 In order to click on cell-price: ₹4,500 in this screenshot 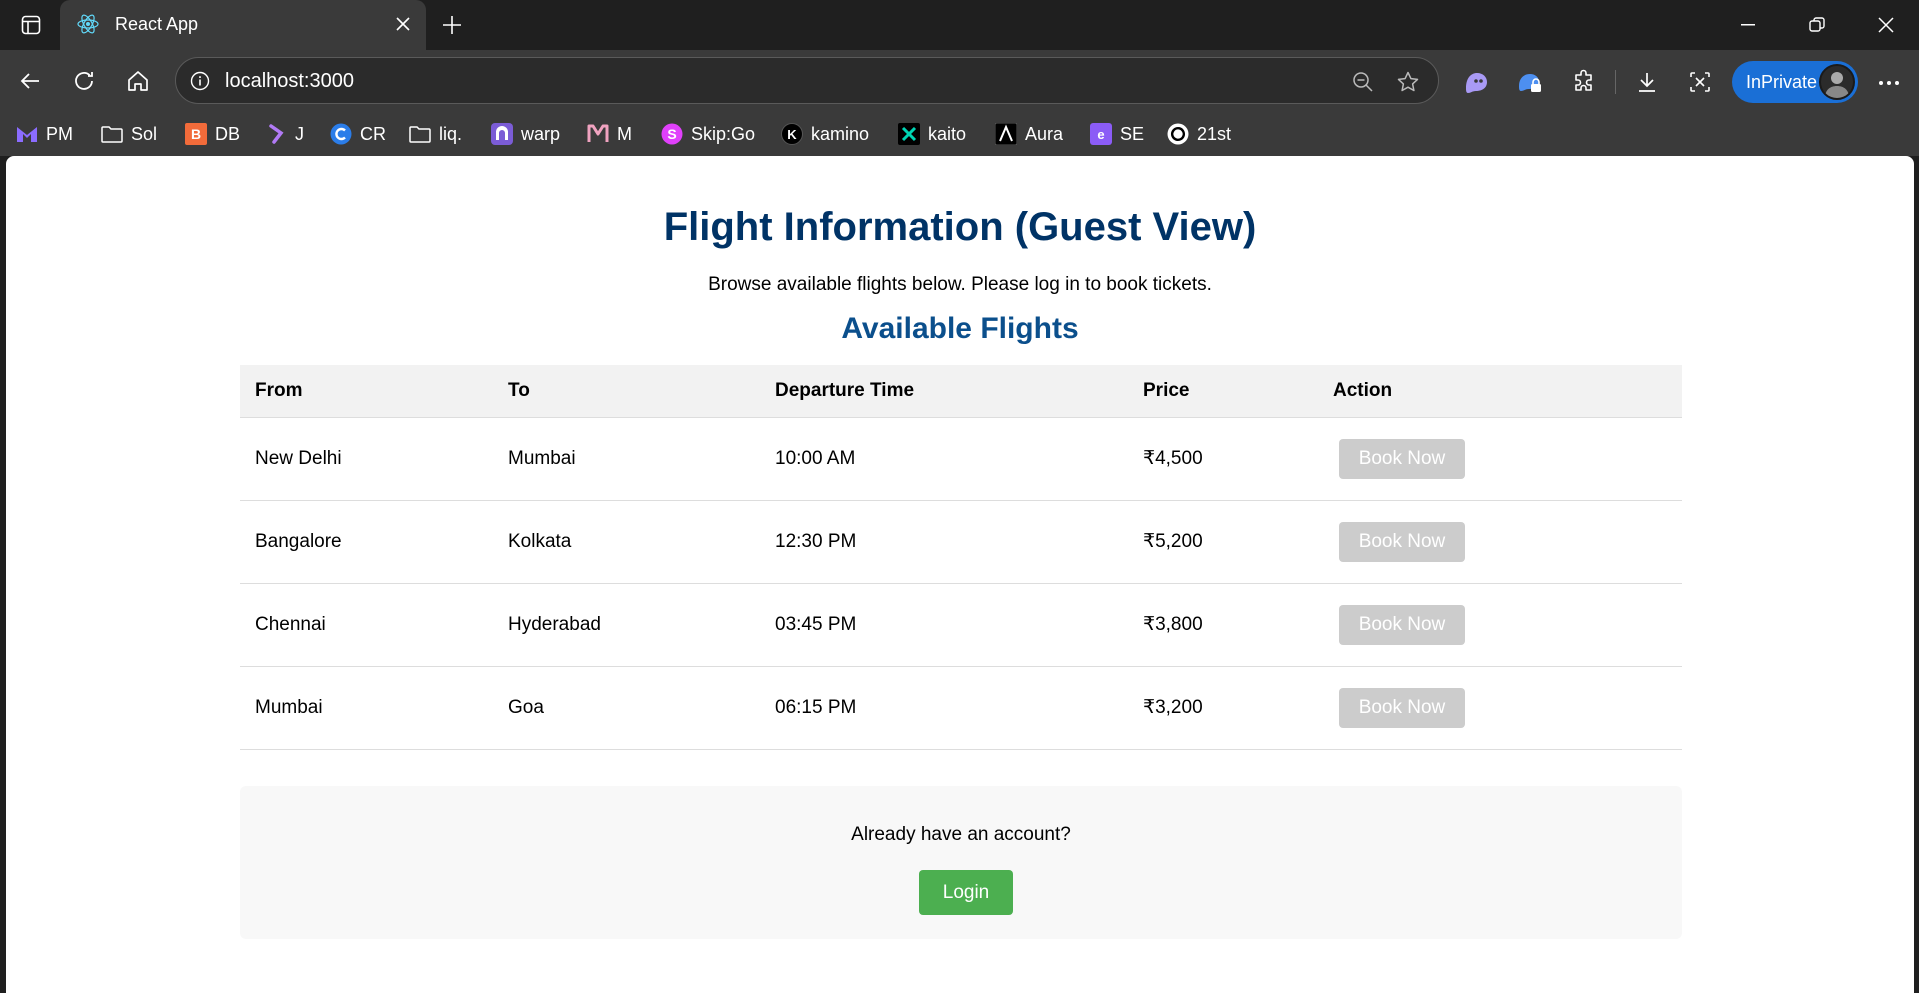, I will do `click(1223, 459)`.